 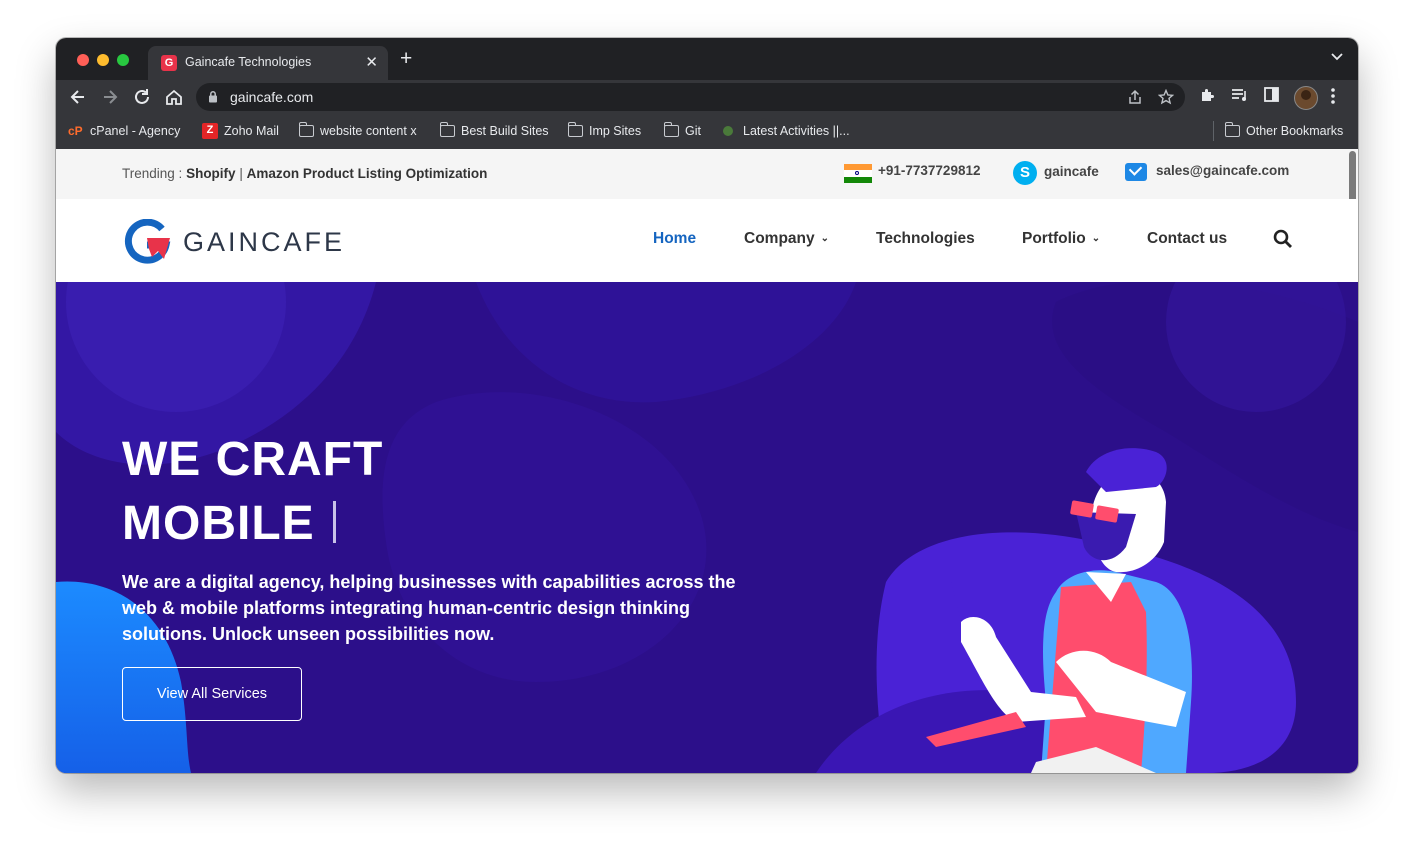 I want to click on profile-avatar, so click(x=1306, y=98).